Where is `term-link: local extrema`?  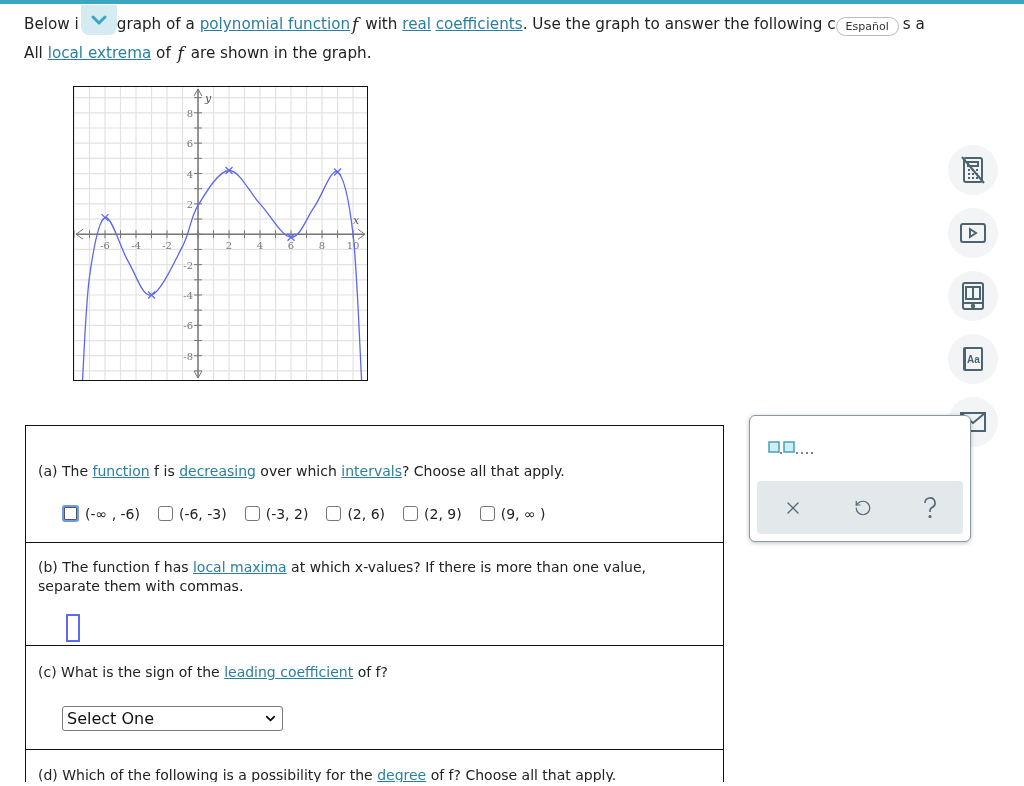
term-link: local extrema is located at coordinates (99, 53).